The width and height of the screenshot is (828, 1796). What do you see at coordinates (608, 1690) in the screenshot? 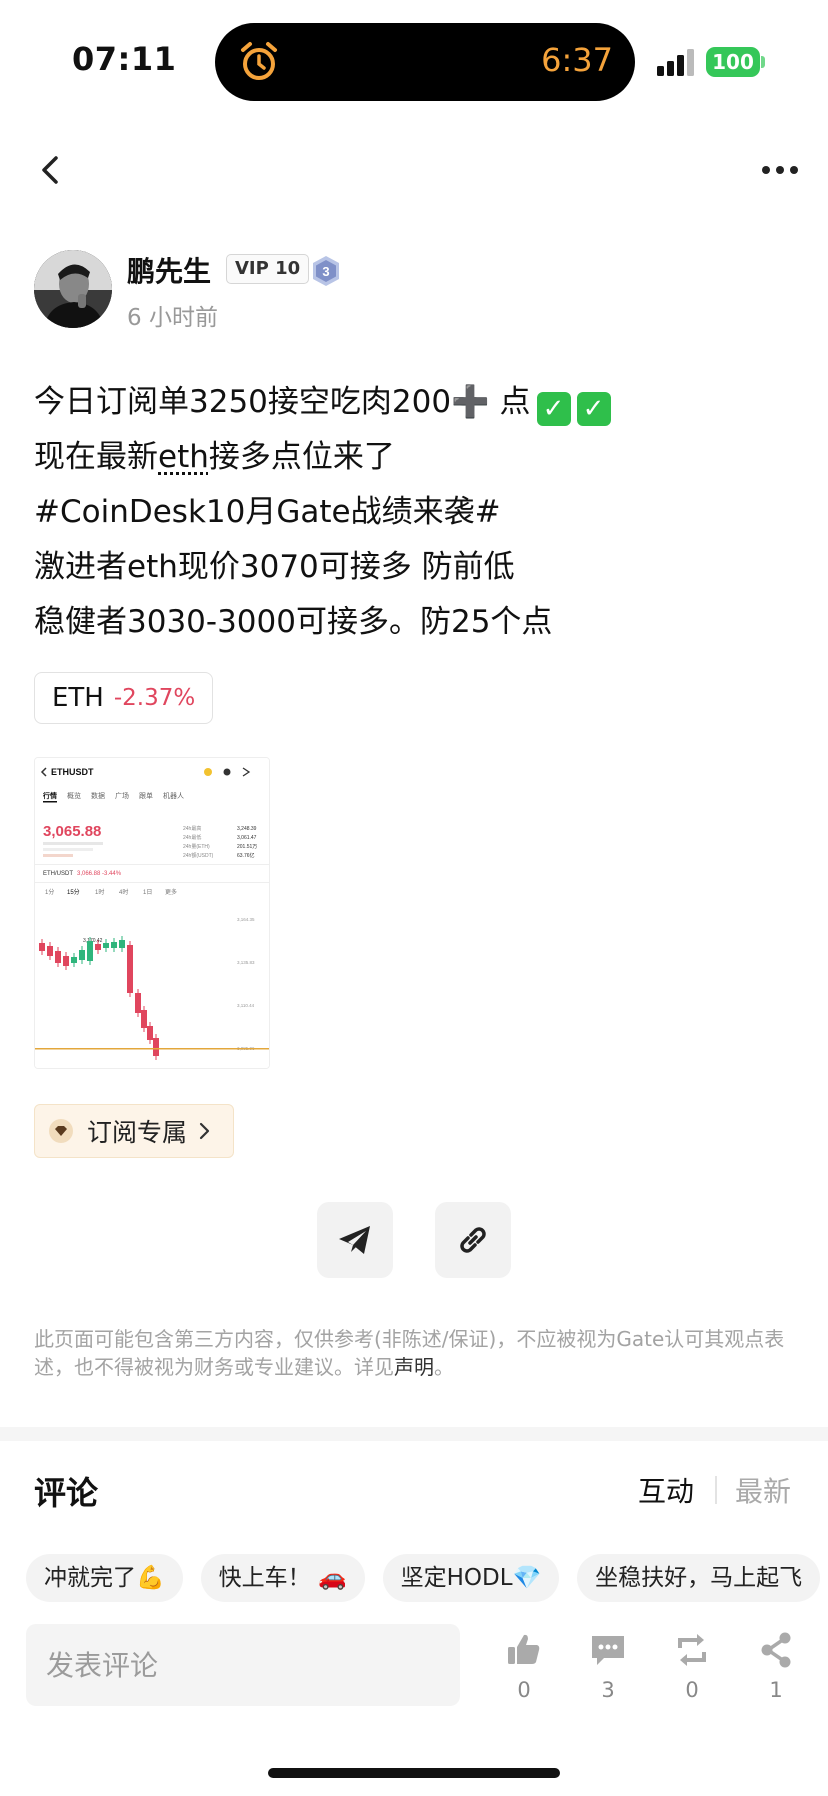
I see `comment-count: 3` at bounding box center [608, 1690].